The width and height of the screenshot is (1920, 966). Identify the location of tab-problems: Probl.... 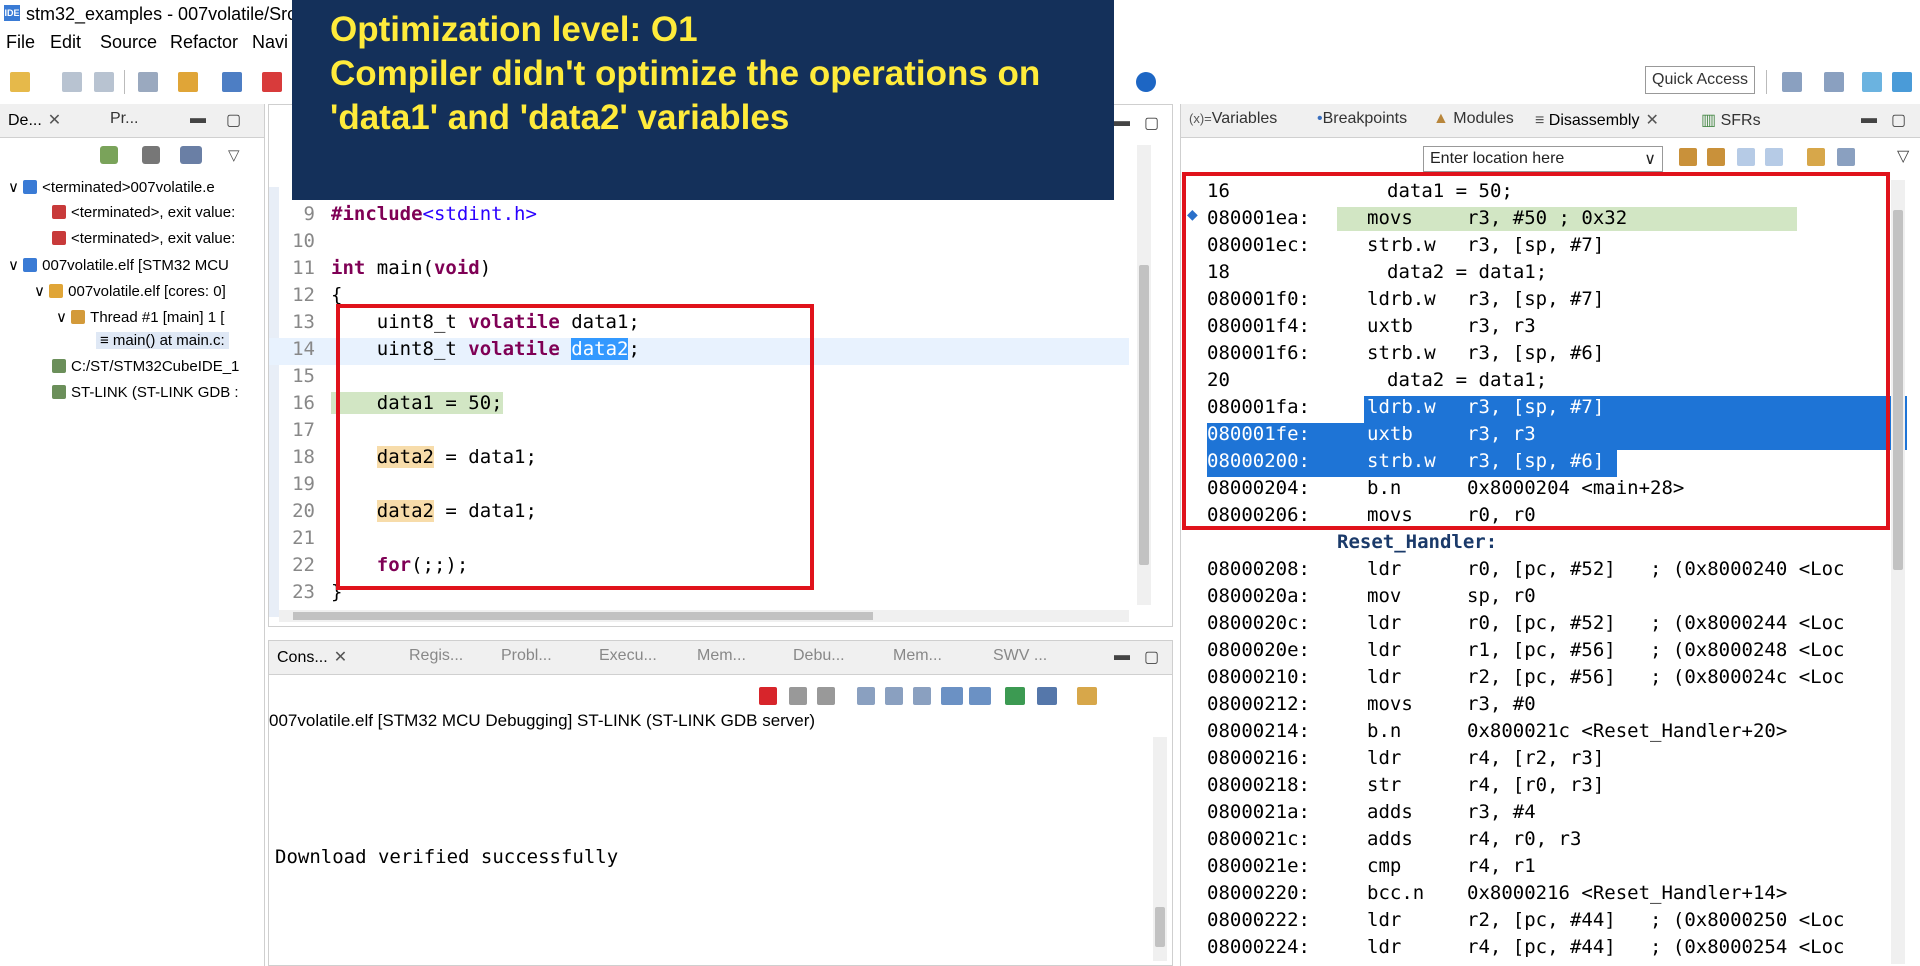
(526, 656).